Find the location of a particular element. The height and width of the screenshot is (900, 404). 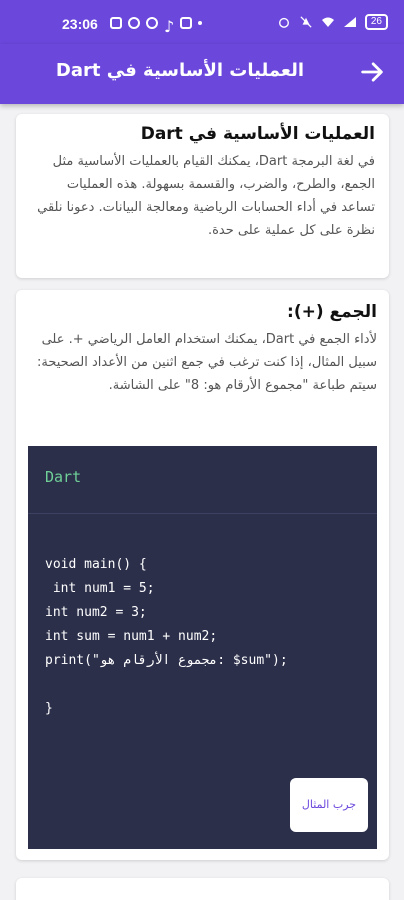

code-language-label: Dart is located at coordinates (63, 477).